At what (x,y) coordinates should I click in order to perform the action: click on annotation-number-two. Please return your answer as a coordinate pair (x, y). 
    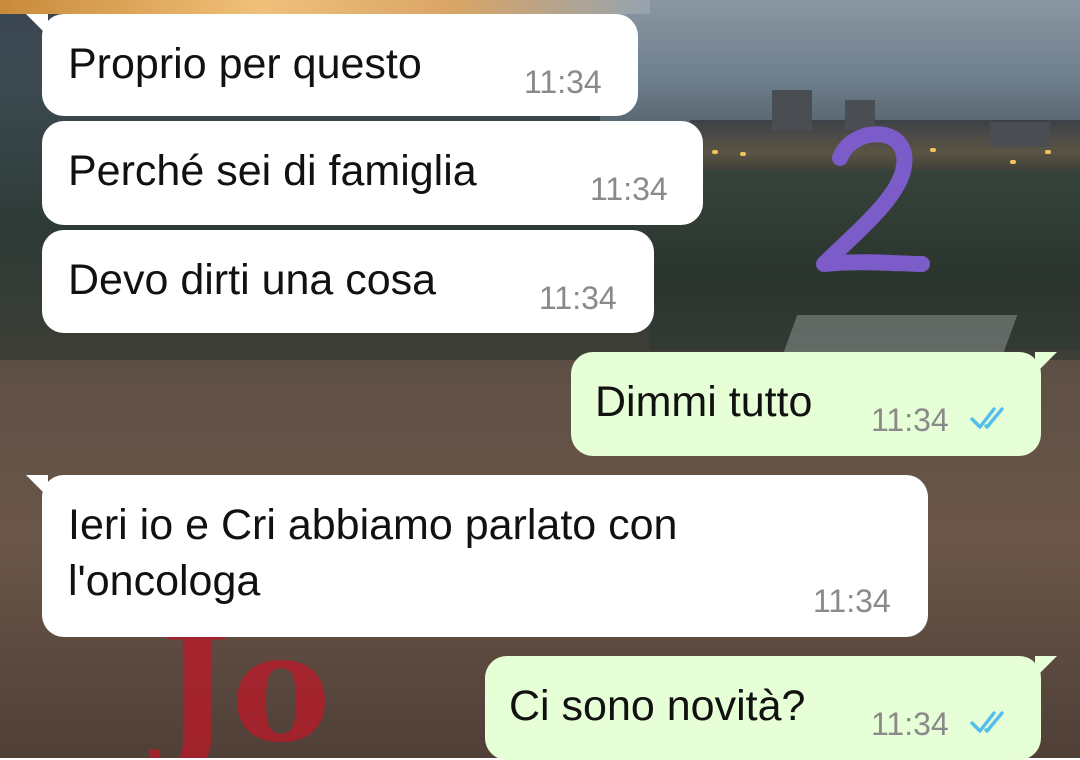
    Looking at the image, I should click on (873, 199).